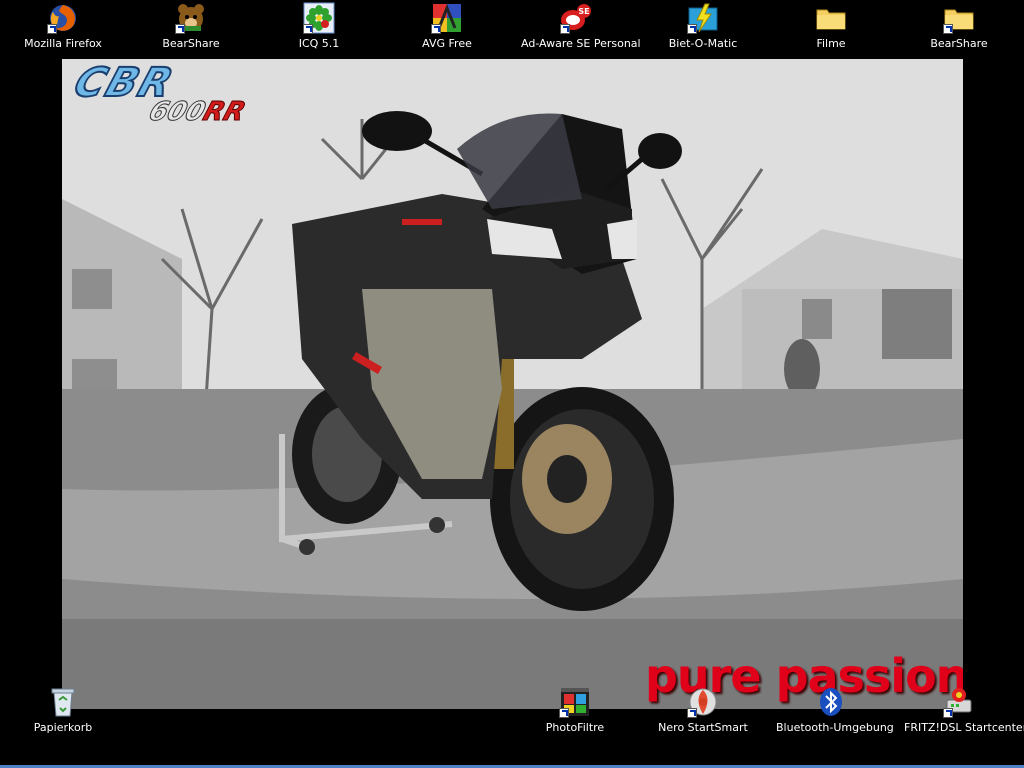 The height and width of the screenshot is (768, 1024). Describe the element at coordinates (63, 702) in the screenshot. I see `recycle-bin-icon` at that location.